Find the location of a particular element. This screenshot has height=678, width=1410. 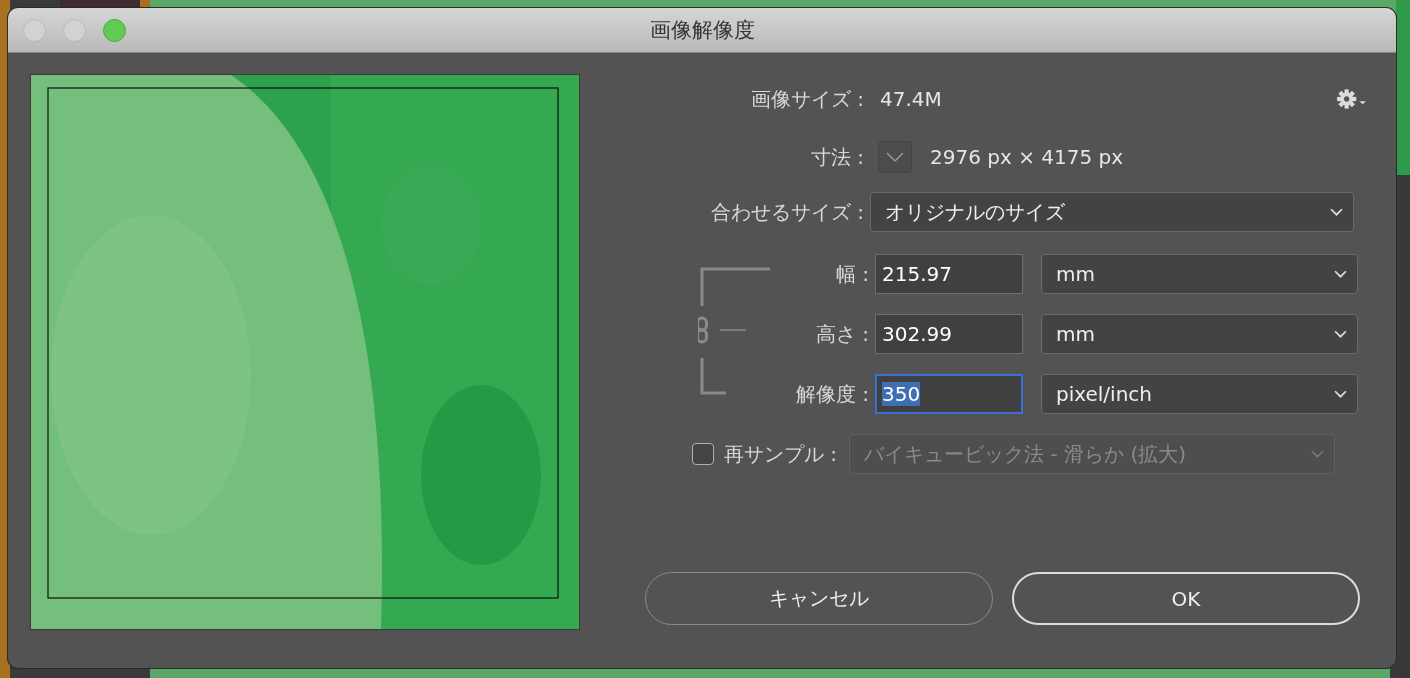

window-title: 画像解像度 is located at coordinates (702, 30).